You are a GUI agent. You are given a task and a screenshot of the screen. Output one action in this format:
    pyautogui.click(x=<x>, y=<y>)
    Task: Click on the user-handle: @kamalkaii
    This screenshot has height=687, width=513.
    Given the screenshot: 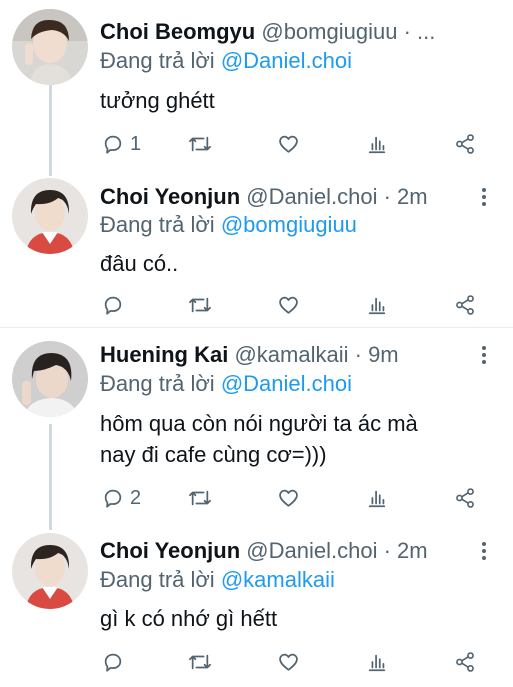 What is the action you would take?
    pyautogui.click(x=291, y=354)
    